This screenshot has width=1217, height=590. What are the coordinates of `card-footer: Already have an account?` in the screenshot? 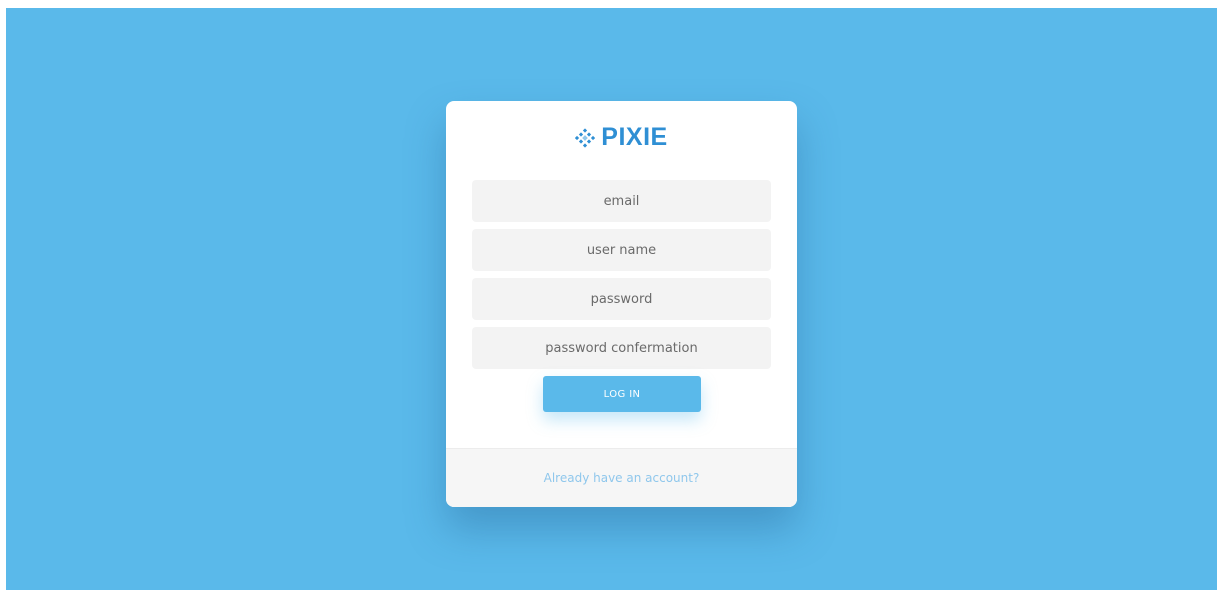 It's located at (621, 477).